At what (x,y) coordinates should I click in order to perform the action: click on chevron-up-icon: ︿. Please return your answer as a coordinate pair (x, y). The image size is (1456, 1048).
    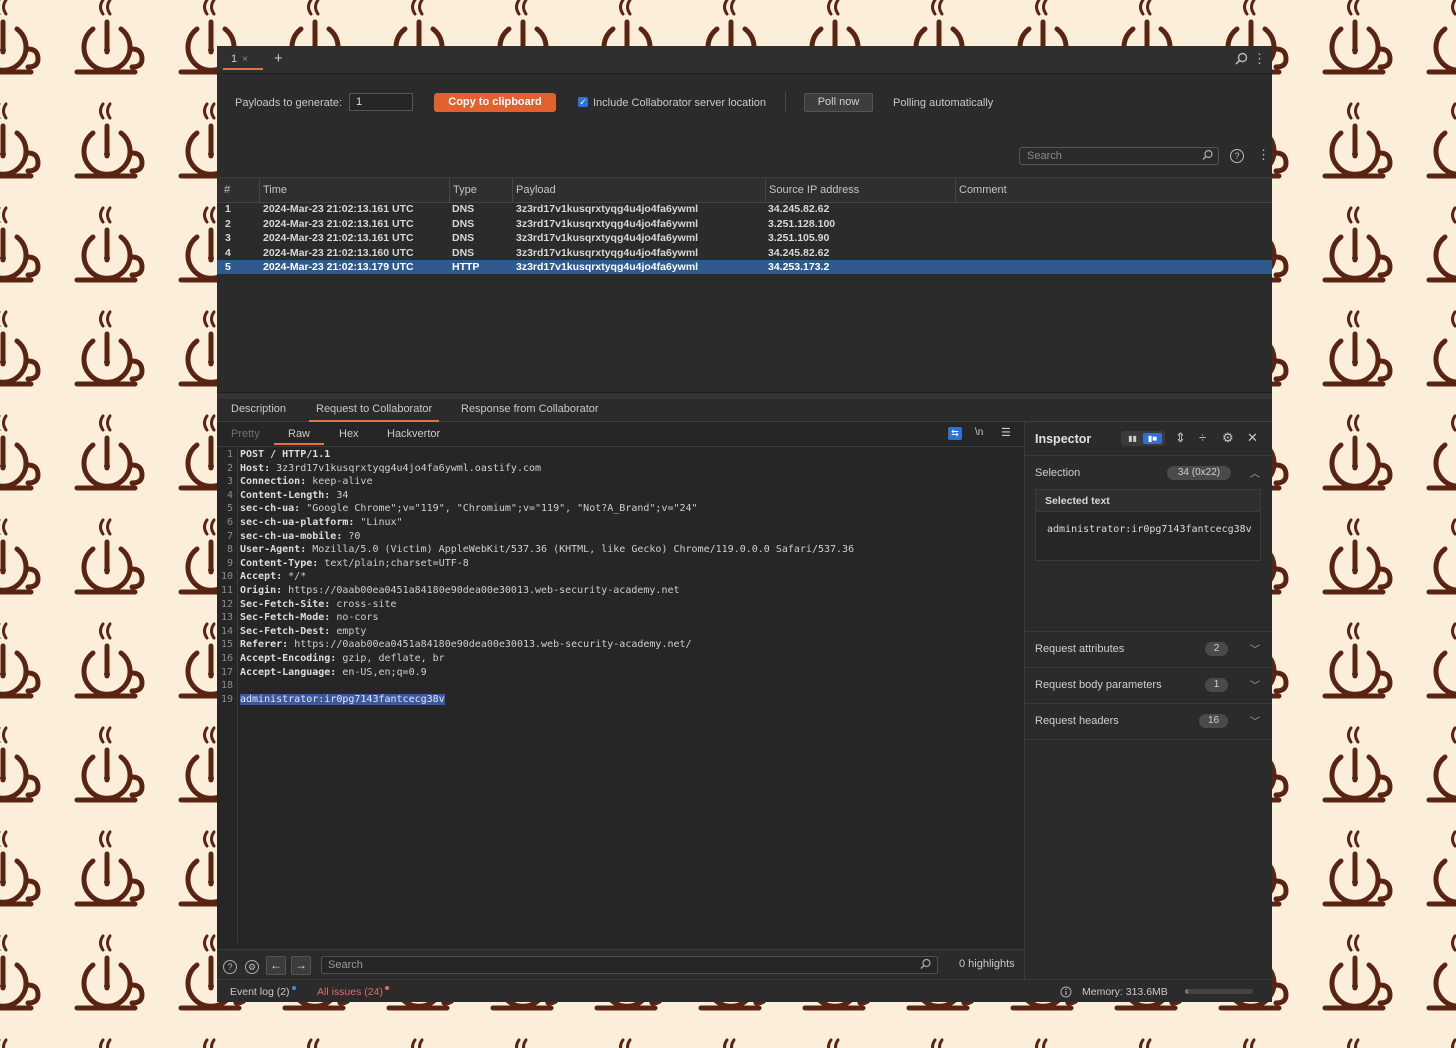
    Looking at the image, I should click on (1255, 472).